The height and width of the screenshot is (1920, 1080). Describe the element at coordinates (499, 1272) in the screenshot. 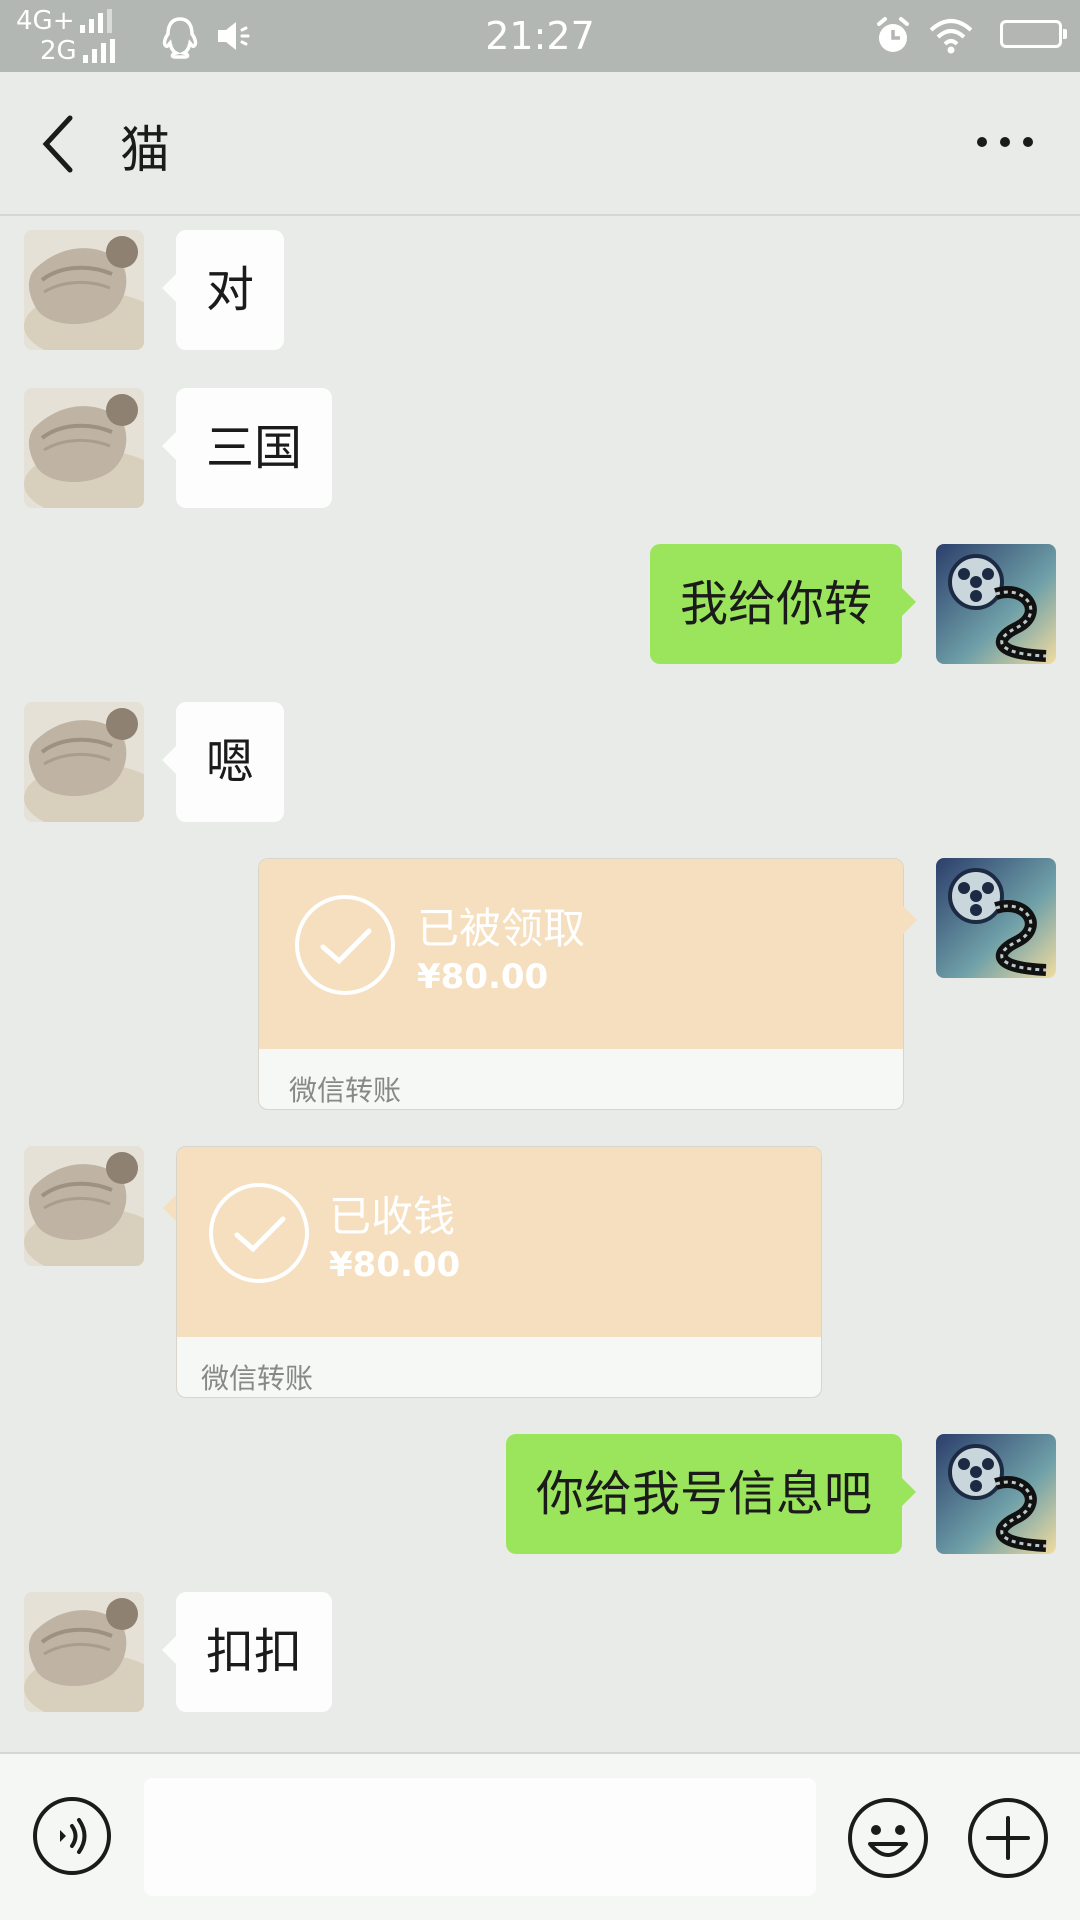

I see `transfer-card: 已收钱 ¥80.00 微信转账` at that location.